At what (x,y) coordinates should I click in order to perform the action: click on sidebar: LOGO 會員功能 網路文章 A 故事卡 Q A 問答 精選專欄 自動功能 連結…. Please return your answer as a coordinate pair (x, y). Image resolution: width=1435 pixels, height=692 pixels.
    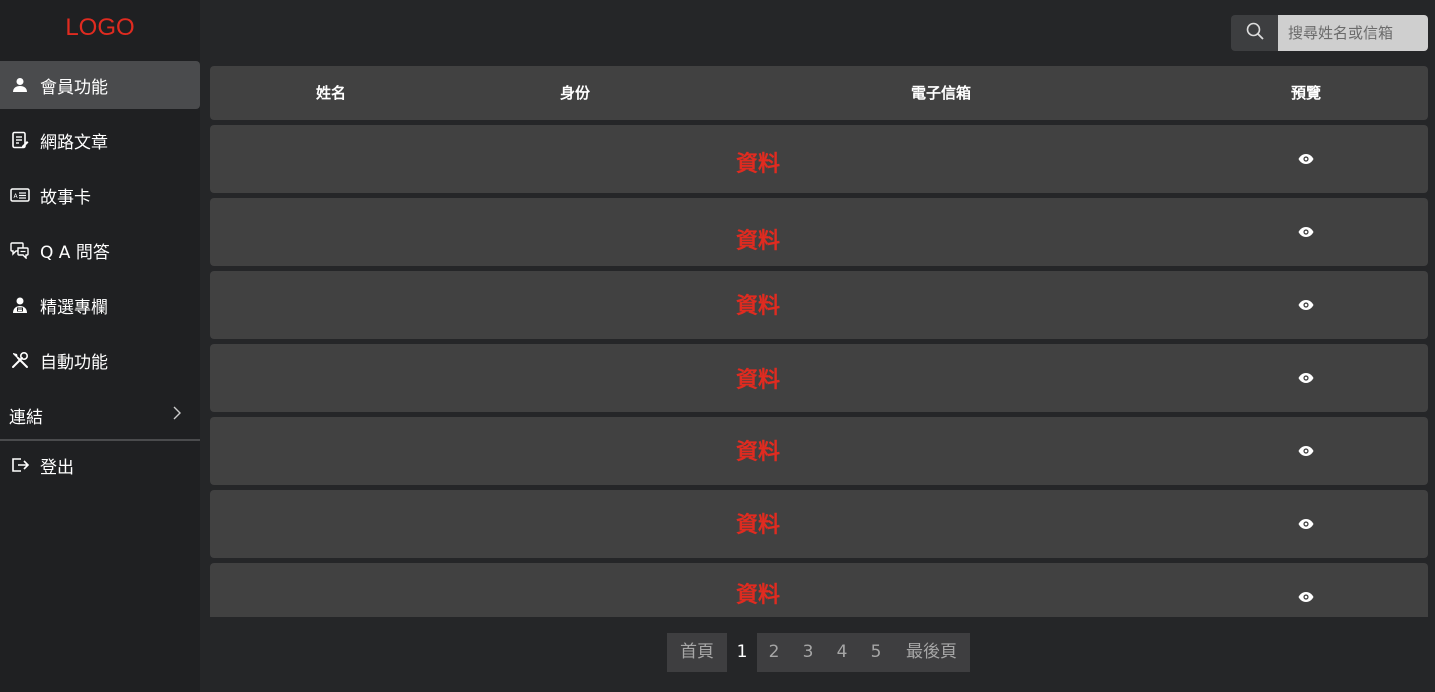
    Looking at the image, I should click on (100, 346).